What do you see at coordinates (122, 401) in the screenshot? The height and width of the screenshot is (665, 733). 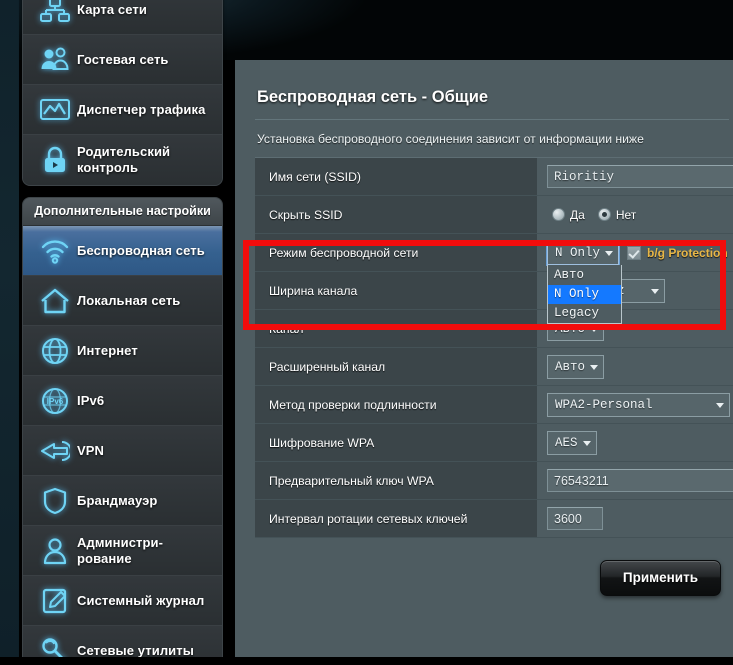 I see `sidebar-item-ipv6: IPv6 IPv6` at bounding box center [122, 401].